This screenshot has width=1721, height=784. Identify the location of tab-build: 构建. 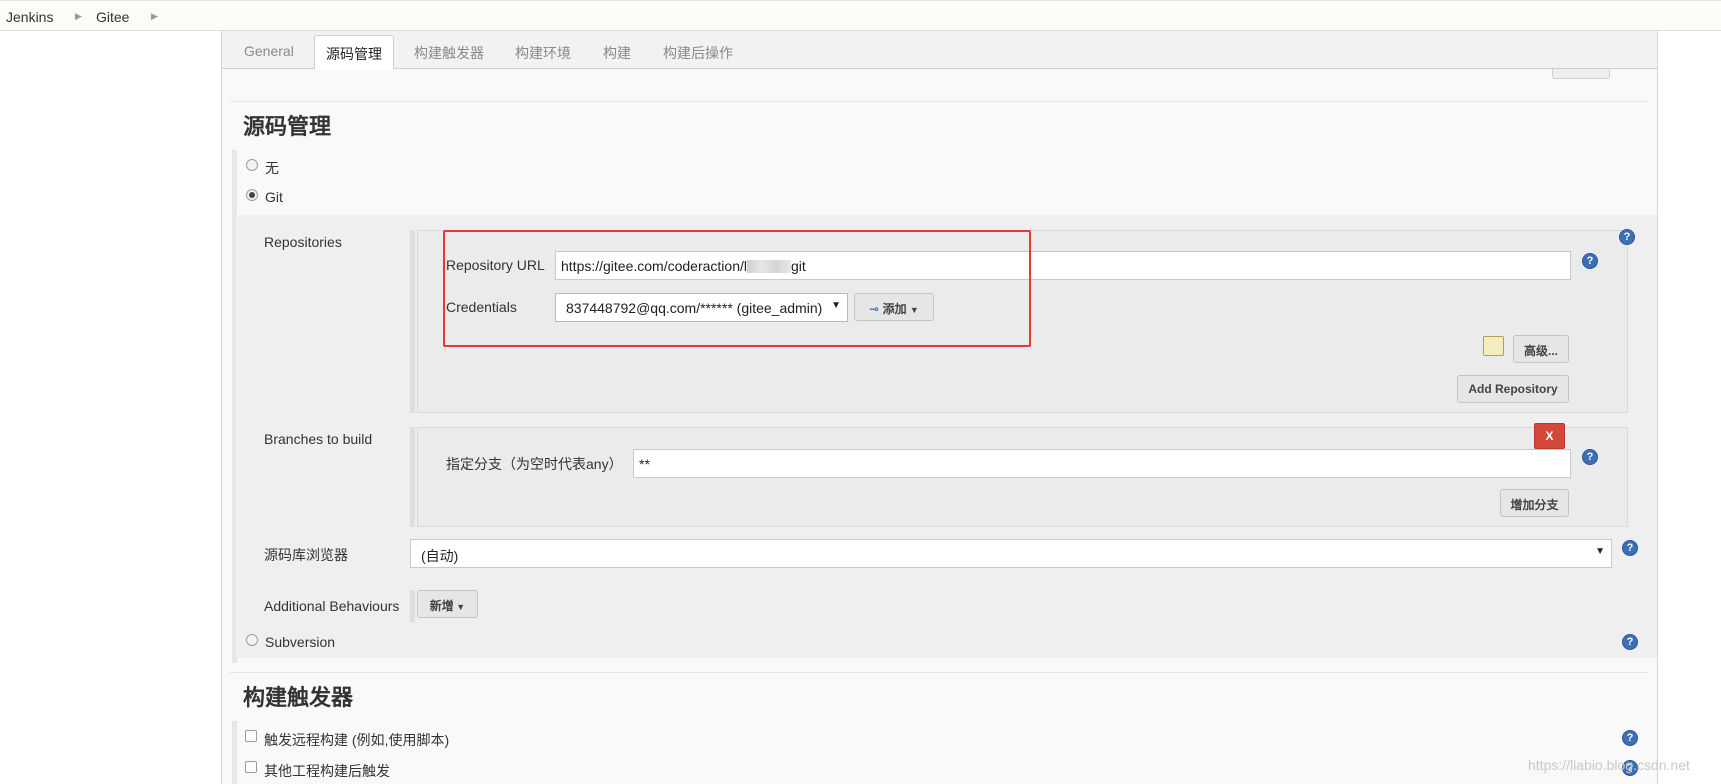
(617, 53).